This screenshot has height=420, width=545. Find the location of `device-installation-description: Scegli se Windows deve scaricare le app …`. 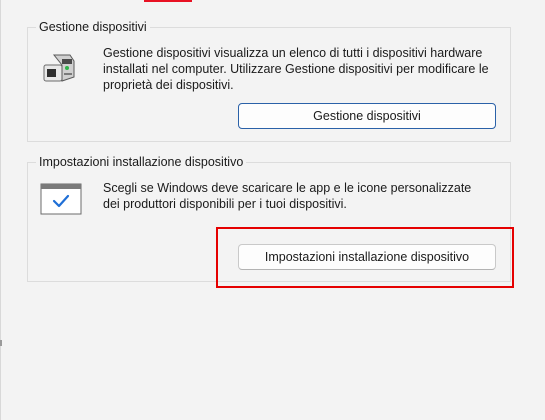

device-installation-description: Scegli se Windows deve scaricare le app … is located at coordinates (287, 196).